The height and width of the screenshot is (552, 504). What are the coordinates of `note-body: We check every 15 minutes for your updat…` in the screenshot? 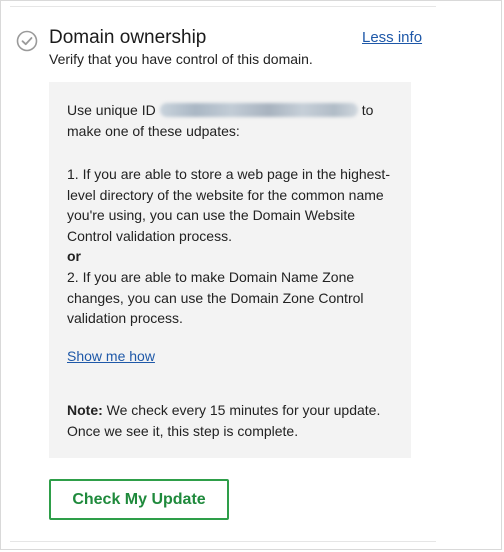 It's located at (224, 420).